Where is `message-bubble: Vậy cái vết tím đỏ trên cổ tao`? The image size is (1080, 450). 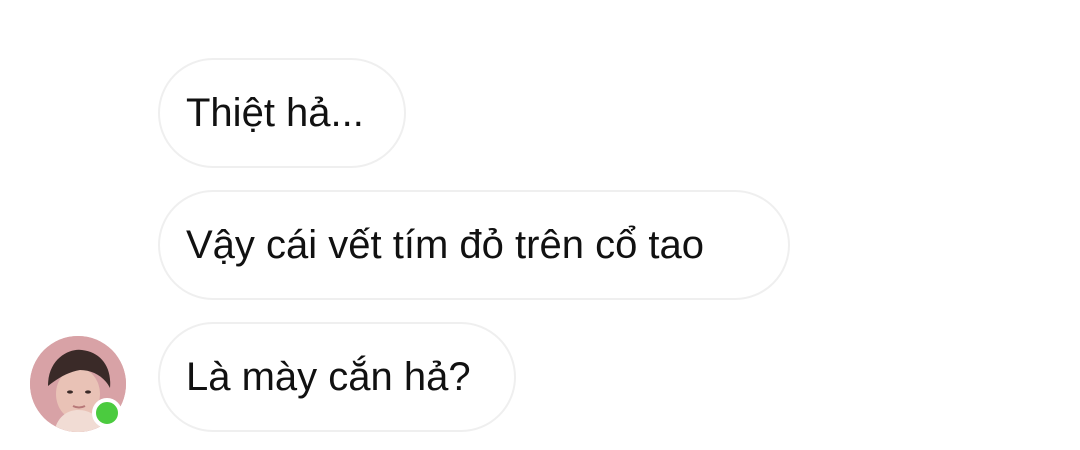 message-bubble: Vậy cái vết tím đỏ trên cổ tao is located at coordinates (474, 245).